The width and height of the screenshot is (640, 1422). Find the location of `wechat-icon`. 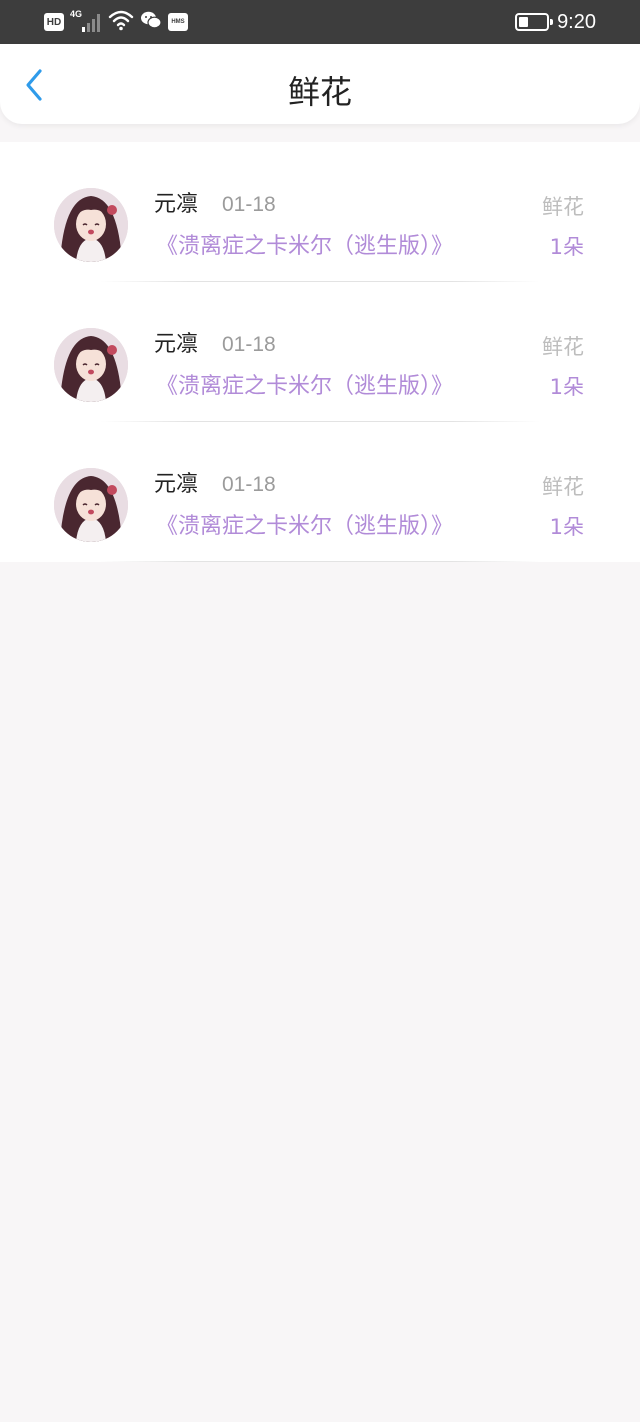

wechat-icon is located at coordinates (151, 22).